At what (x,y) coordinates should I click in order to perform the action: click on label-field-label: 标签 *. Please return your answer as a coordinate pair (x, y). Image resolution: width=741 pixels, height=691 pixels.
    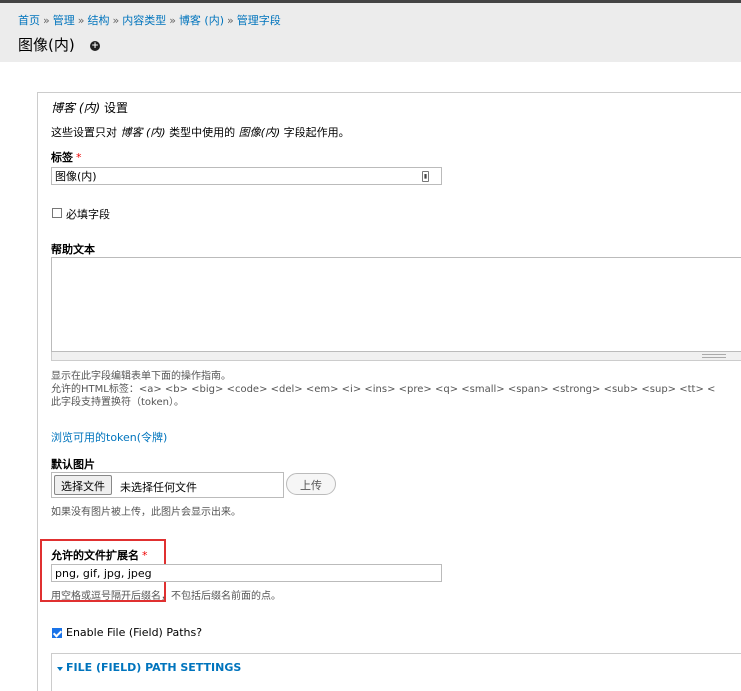
    Looking at the image, I should click on (66, 157).